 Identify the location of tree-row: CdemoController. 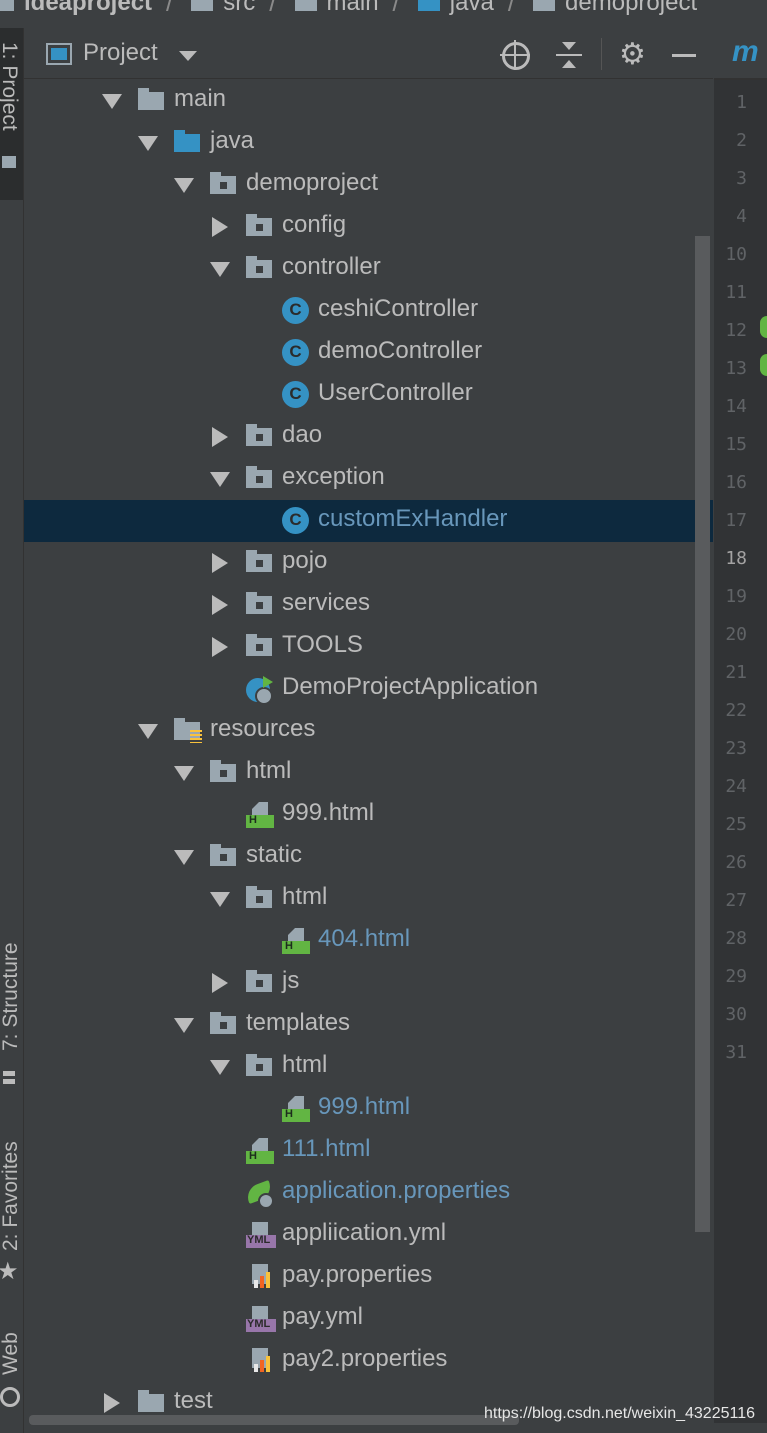
(368, 353).